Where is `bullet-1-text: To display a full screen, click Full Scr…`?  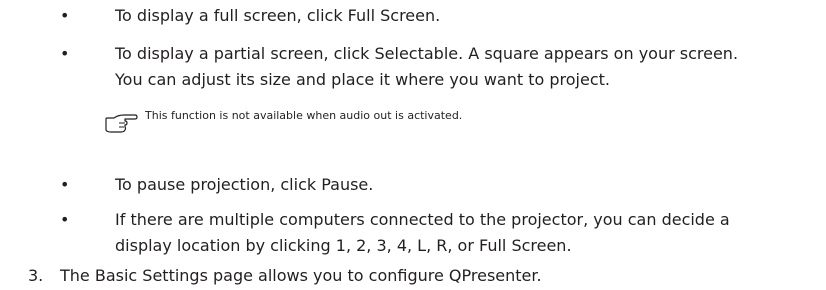 bullet-1-text: To display a full screen, click Full Scr… is located at coordinates (278, 15).